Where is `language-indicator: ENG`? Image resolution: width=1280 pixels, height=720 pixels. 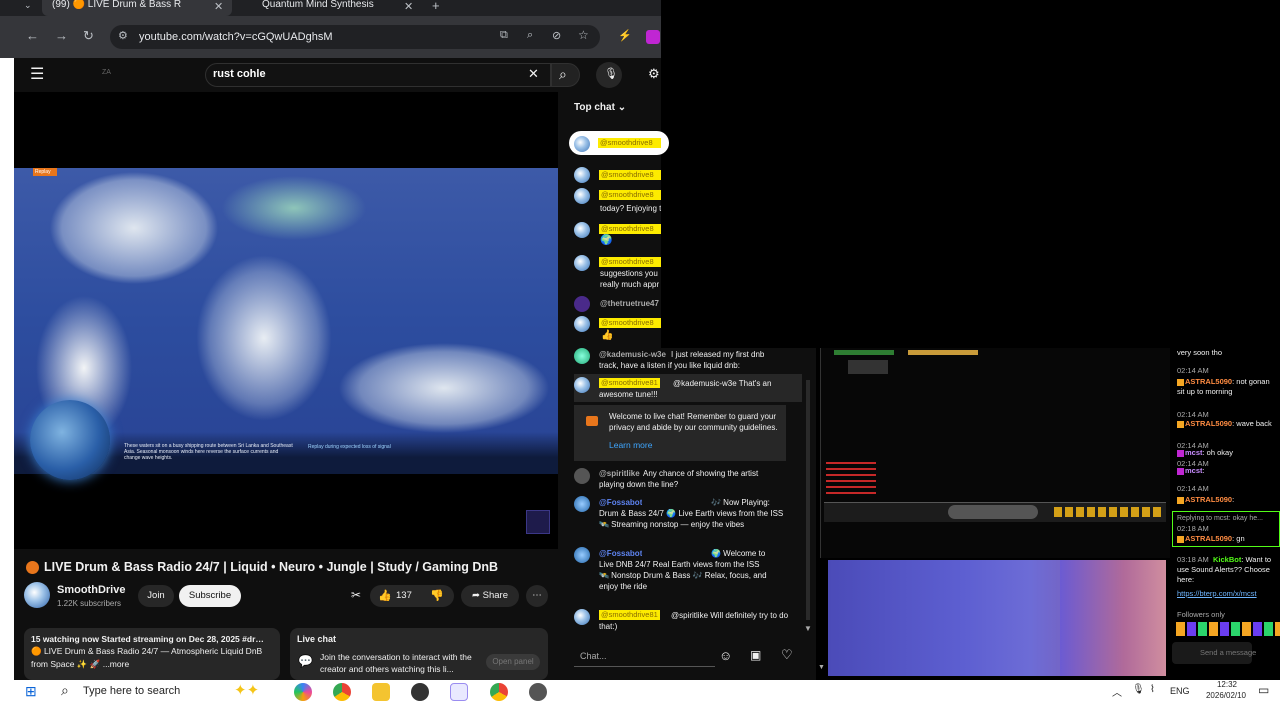
language-indicator: ENG is located at coordinates (1180, 691).